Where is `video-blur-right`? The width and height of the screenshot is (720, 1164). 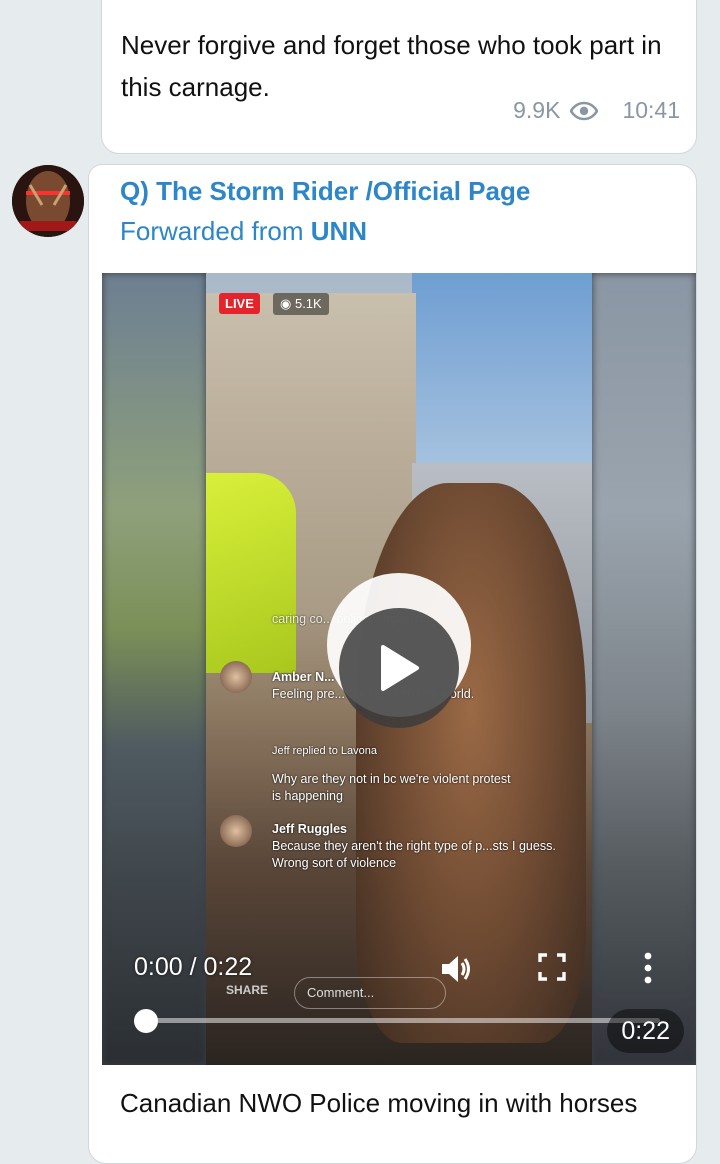
video-blur-right is located at coordinates (644, 669).